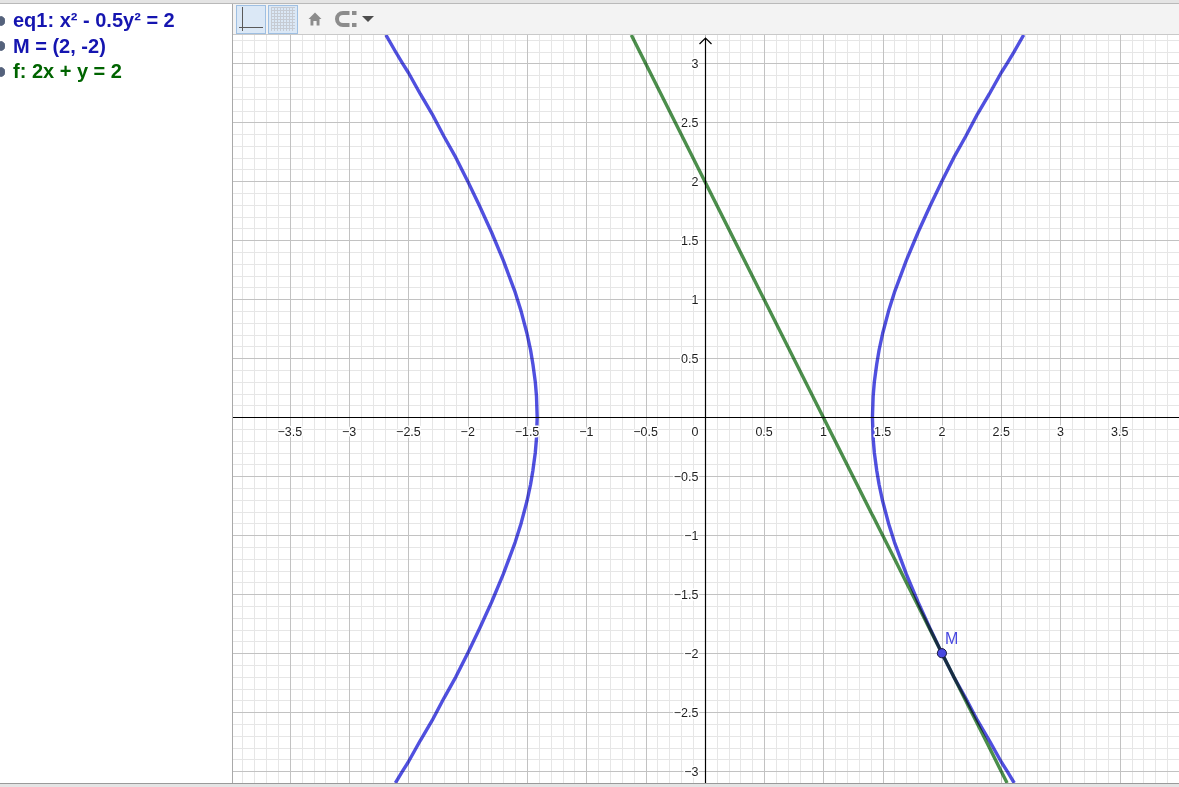 The image size is (1179, 787). Describe the element at coordinates (951, 639) in the screenshot. I see `point-label: M` at that location.